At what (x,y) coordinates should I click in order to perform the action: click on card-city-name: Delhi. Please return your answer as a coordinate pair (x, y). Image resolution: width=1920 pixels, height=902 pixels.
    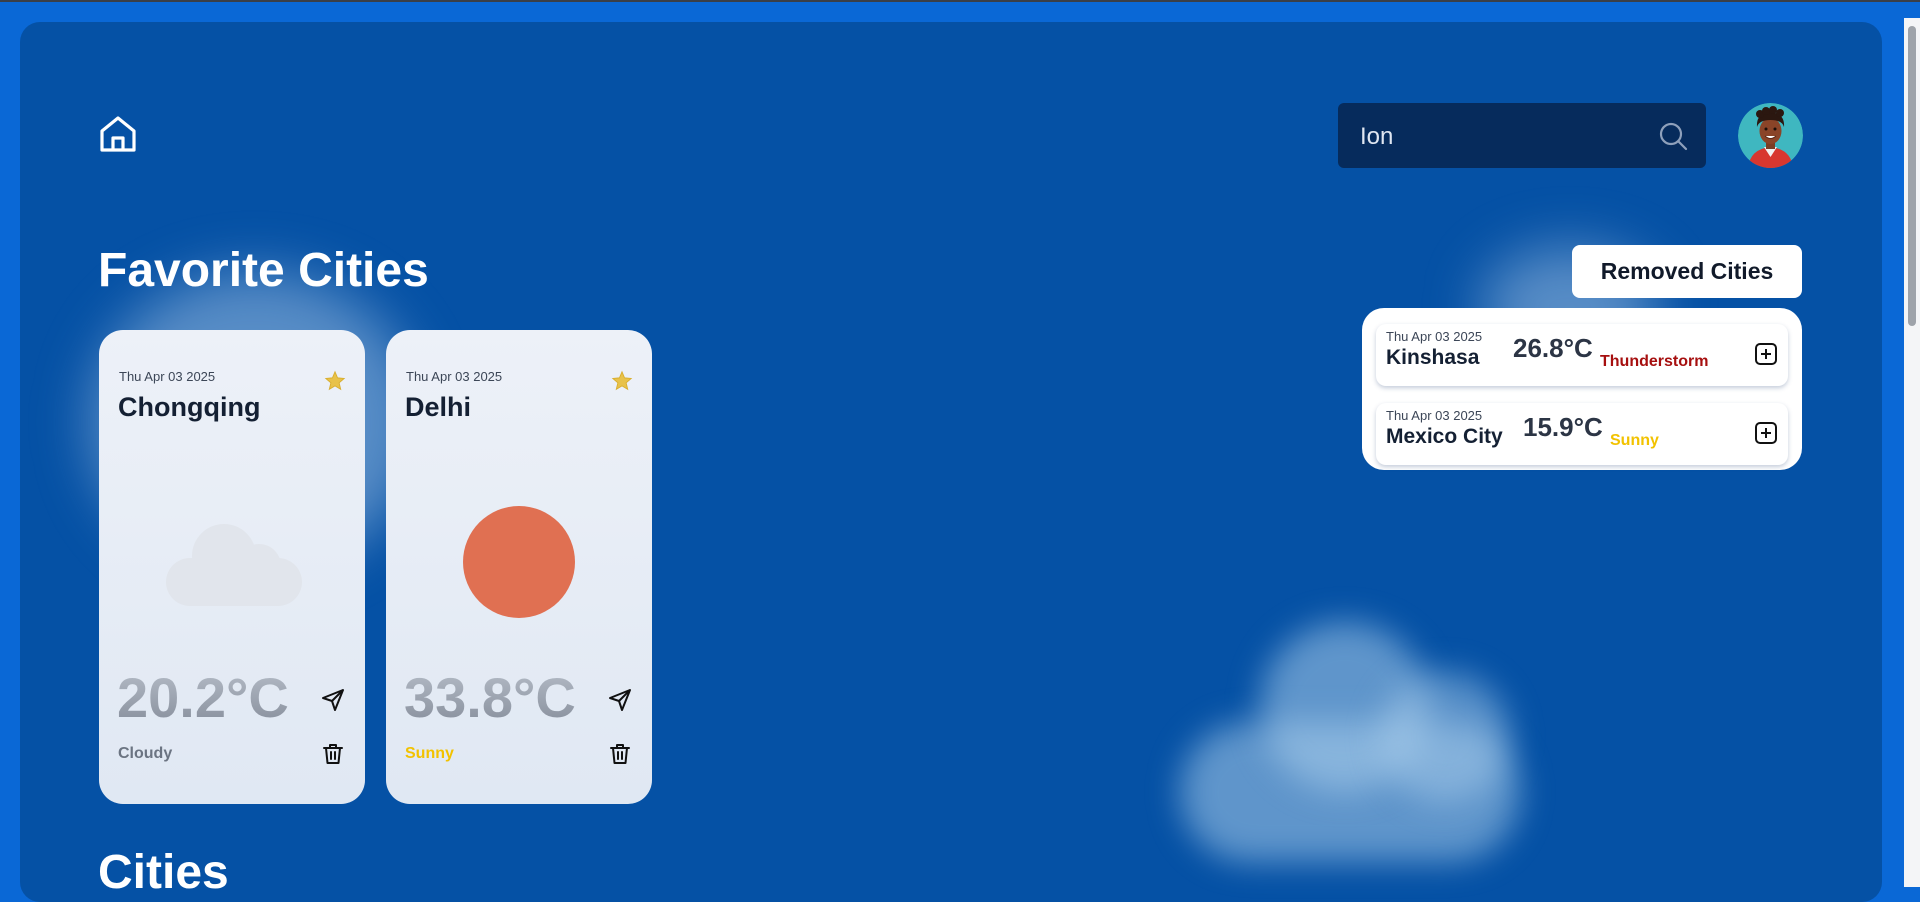
    Looking at the image, I should click on (438, 407).